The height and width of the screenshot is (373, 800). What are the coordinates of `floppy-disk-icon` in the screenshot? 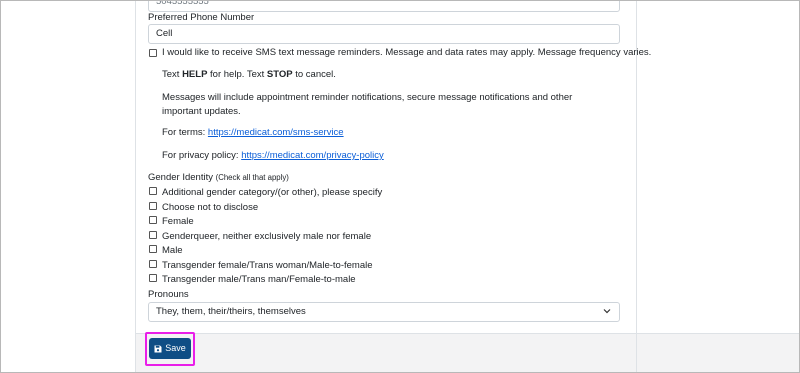 It's located at (158, 348).